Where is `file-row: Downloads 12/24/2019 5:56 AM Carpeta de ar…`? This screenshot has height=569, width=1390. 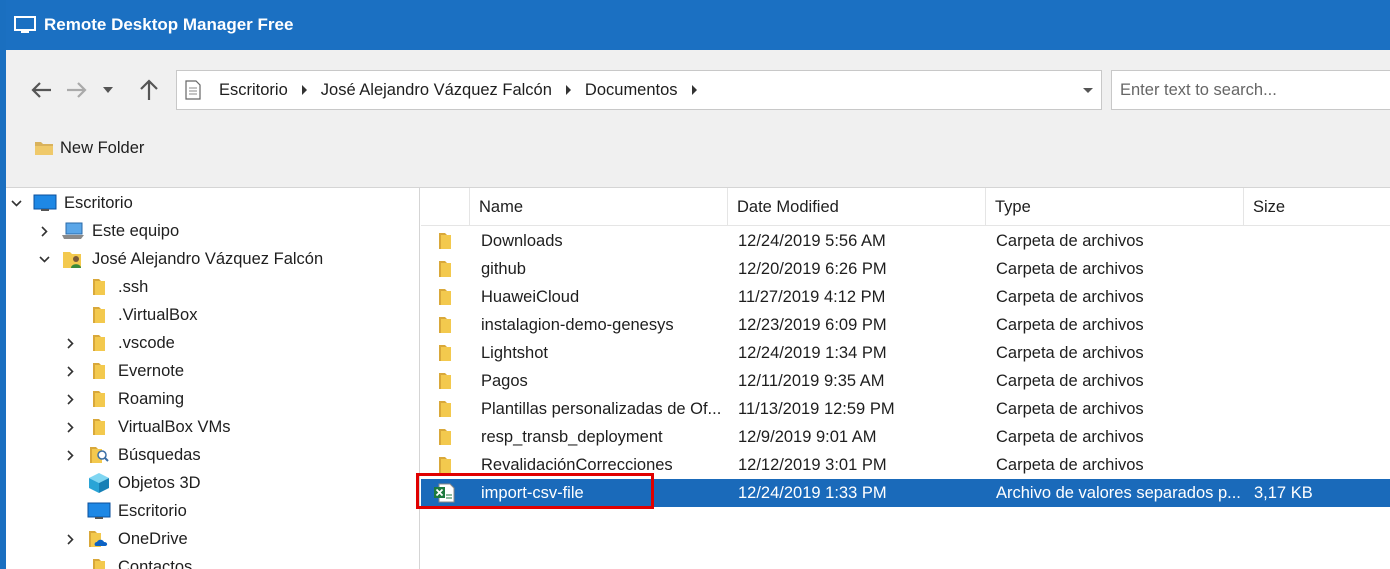 file-row: Downloads 12/24/2019 5:56 AM Carpeta de ar… is located at coordinates (905, 241).